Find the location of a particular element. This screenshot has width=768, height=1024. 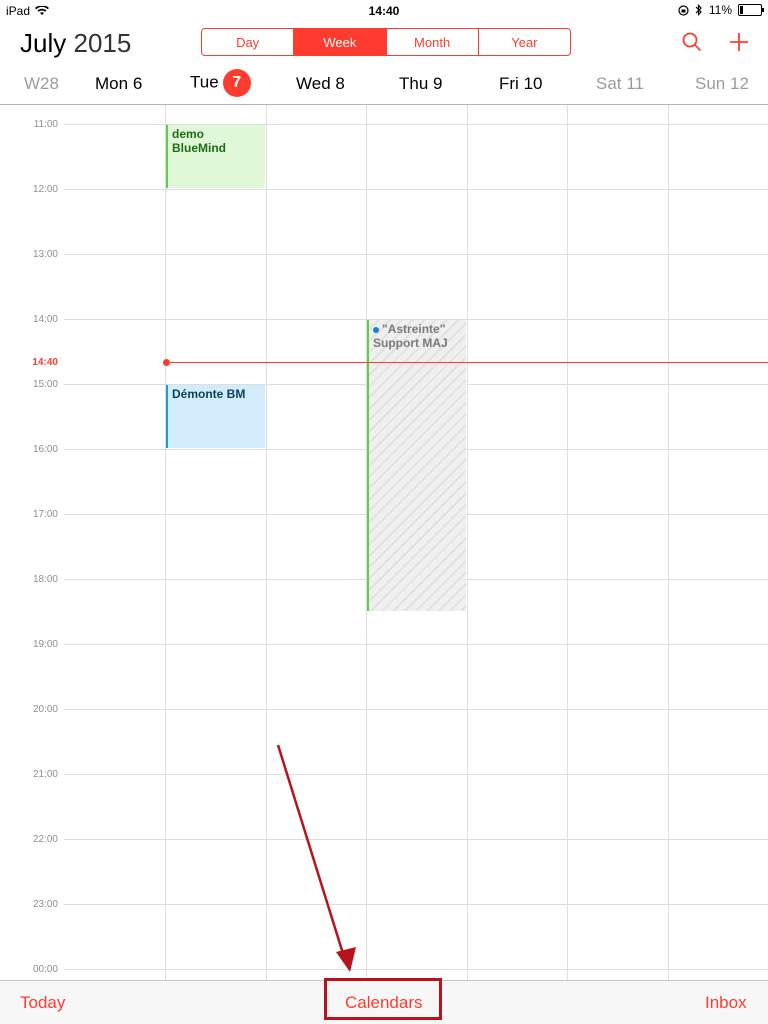

day-header-mon: Mon 6 is located at coordinates (118, 84).